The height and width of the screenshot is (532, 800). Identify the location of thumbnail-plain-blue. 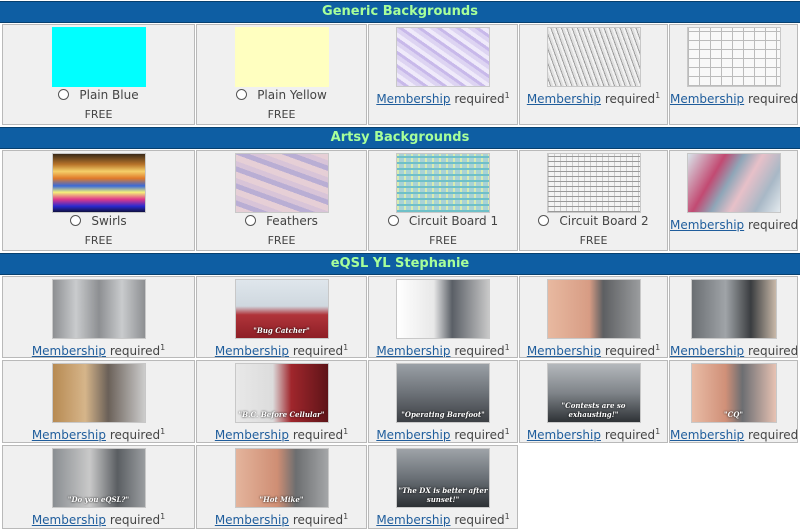
(98, 57).